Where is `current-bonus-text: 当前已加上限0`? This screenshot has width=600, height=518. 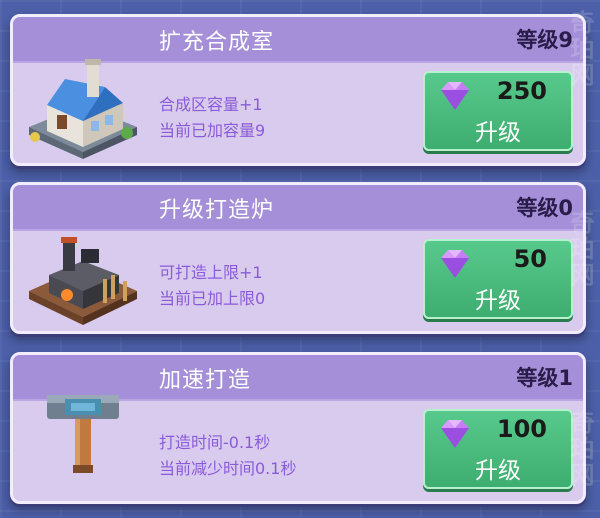 current-bonus-text: 当前已加上限0 is located at coordinates (212, 298).